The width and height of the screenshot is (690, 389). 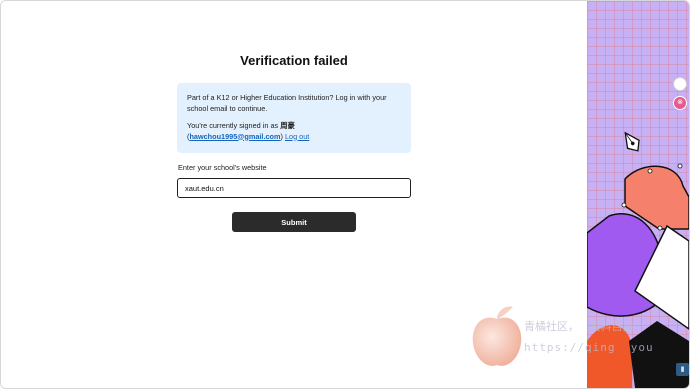 I want to click on orange-shape, so click(x=609, y=356).